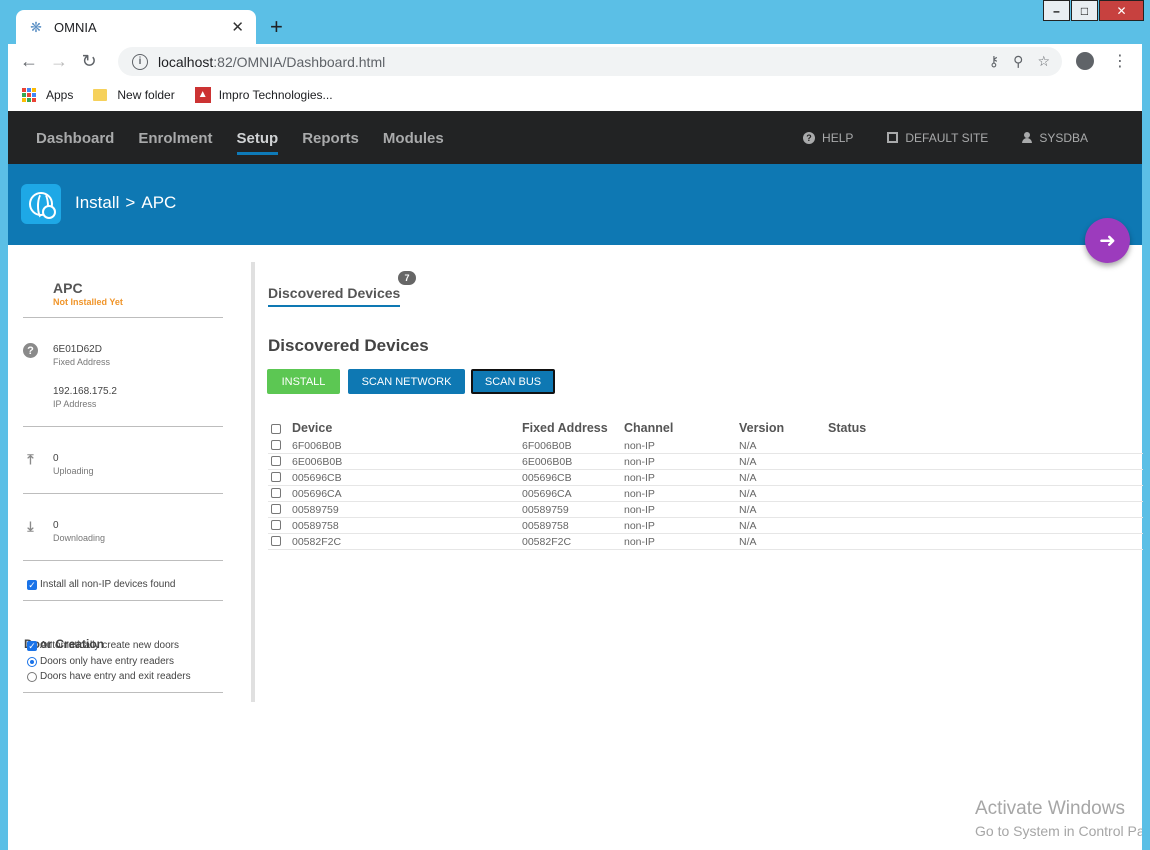 The width and height of the screenshot is (1150, 850). What do you see at coordinates (513, 381) in the screenshot?
I see `scan-bus-button: SCAN BUS` at bounding box center [513, 381].